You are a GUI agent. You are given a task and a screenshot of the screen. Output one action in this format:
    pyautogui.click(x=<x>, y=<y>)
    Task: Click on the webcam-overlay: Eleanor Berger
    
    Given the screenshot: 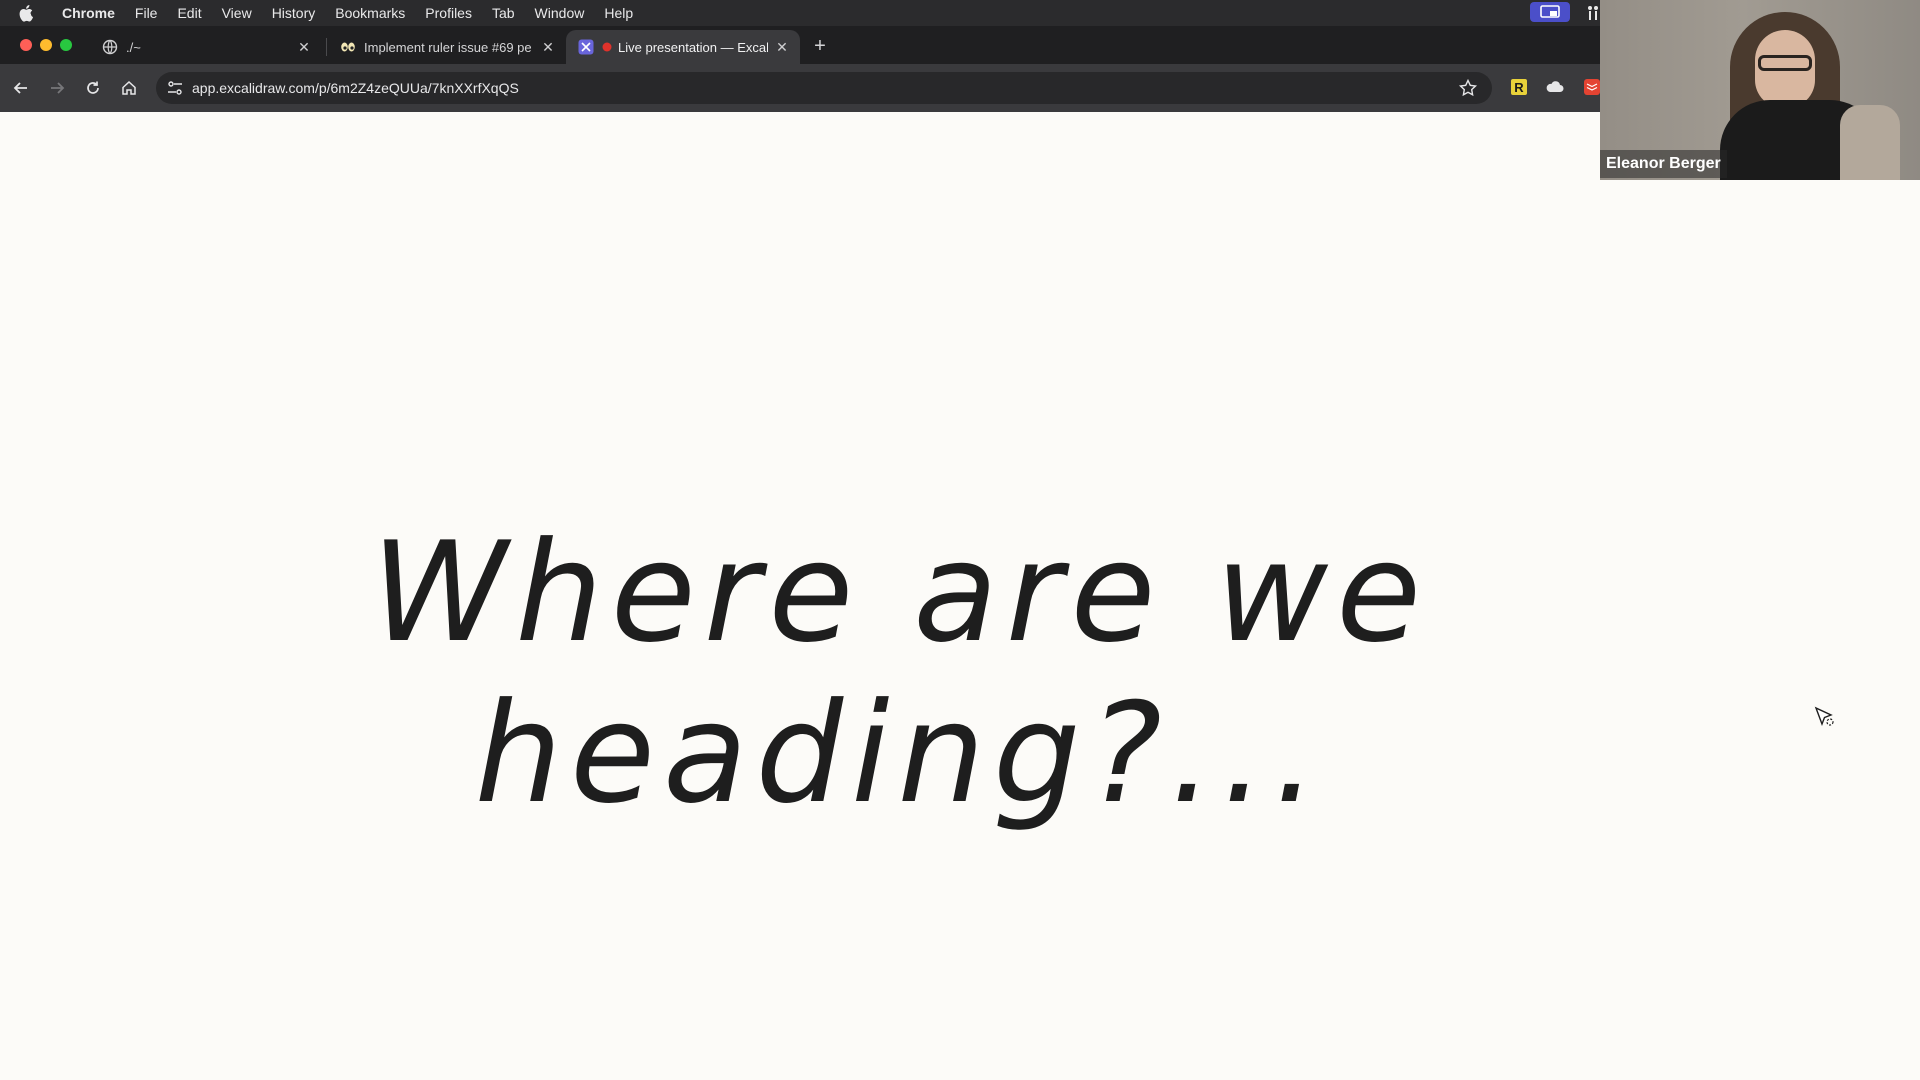 What is the action you would take?
    pyautogui.click(x=1760, y=90)
    